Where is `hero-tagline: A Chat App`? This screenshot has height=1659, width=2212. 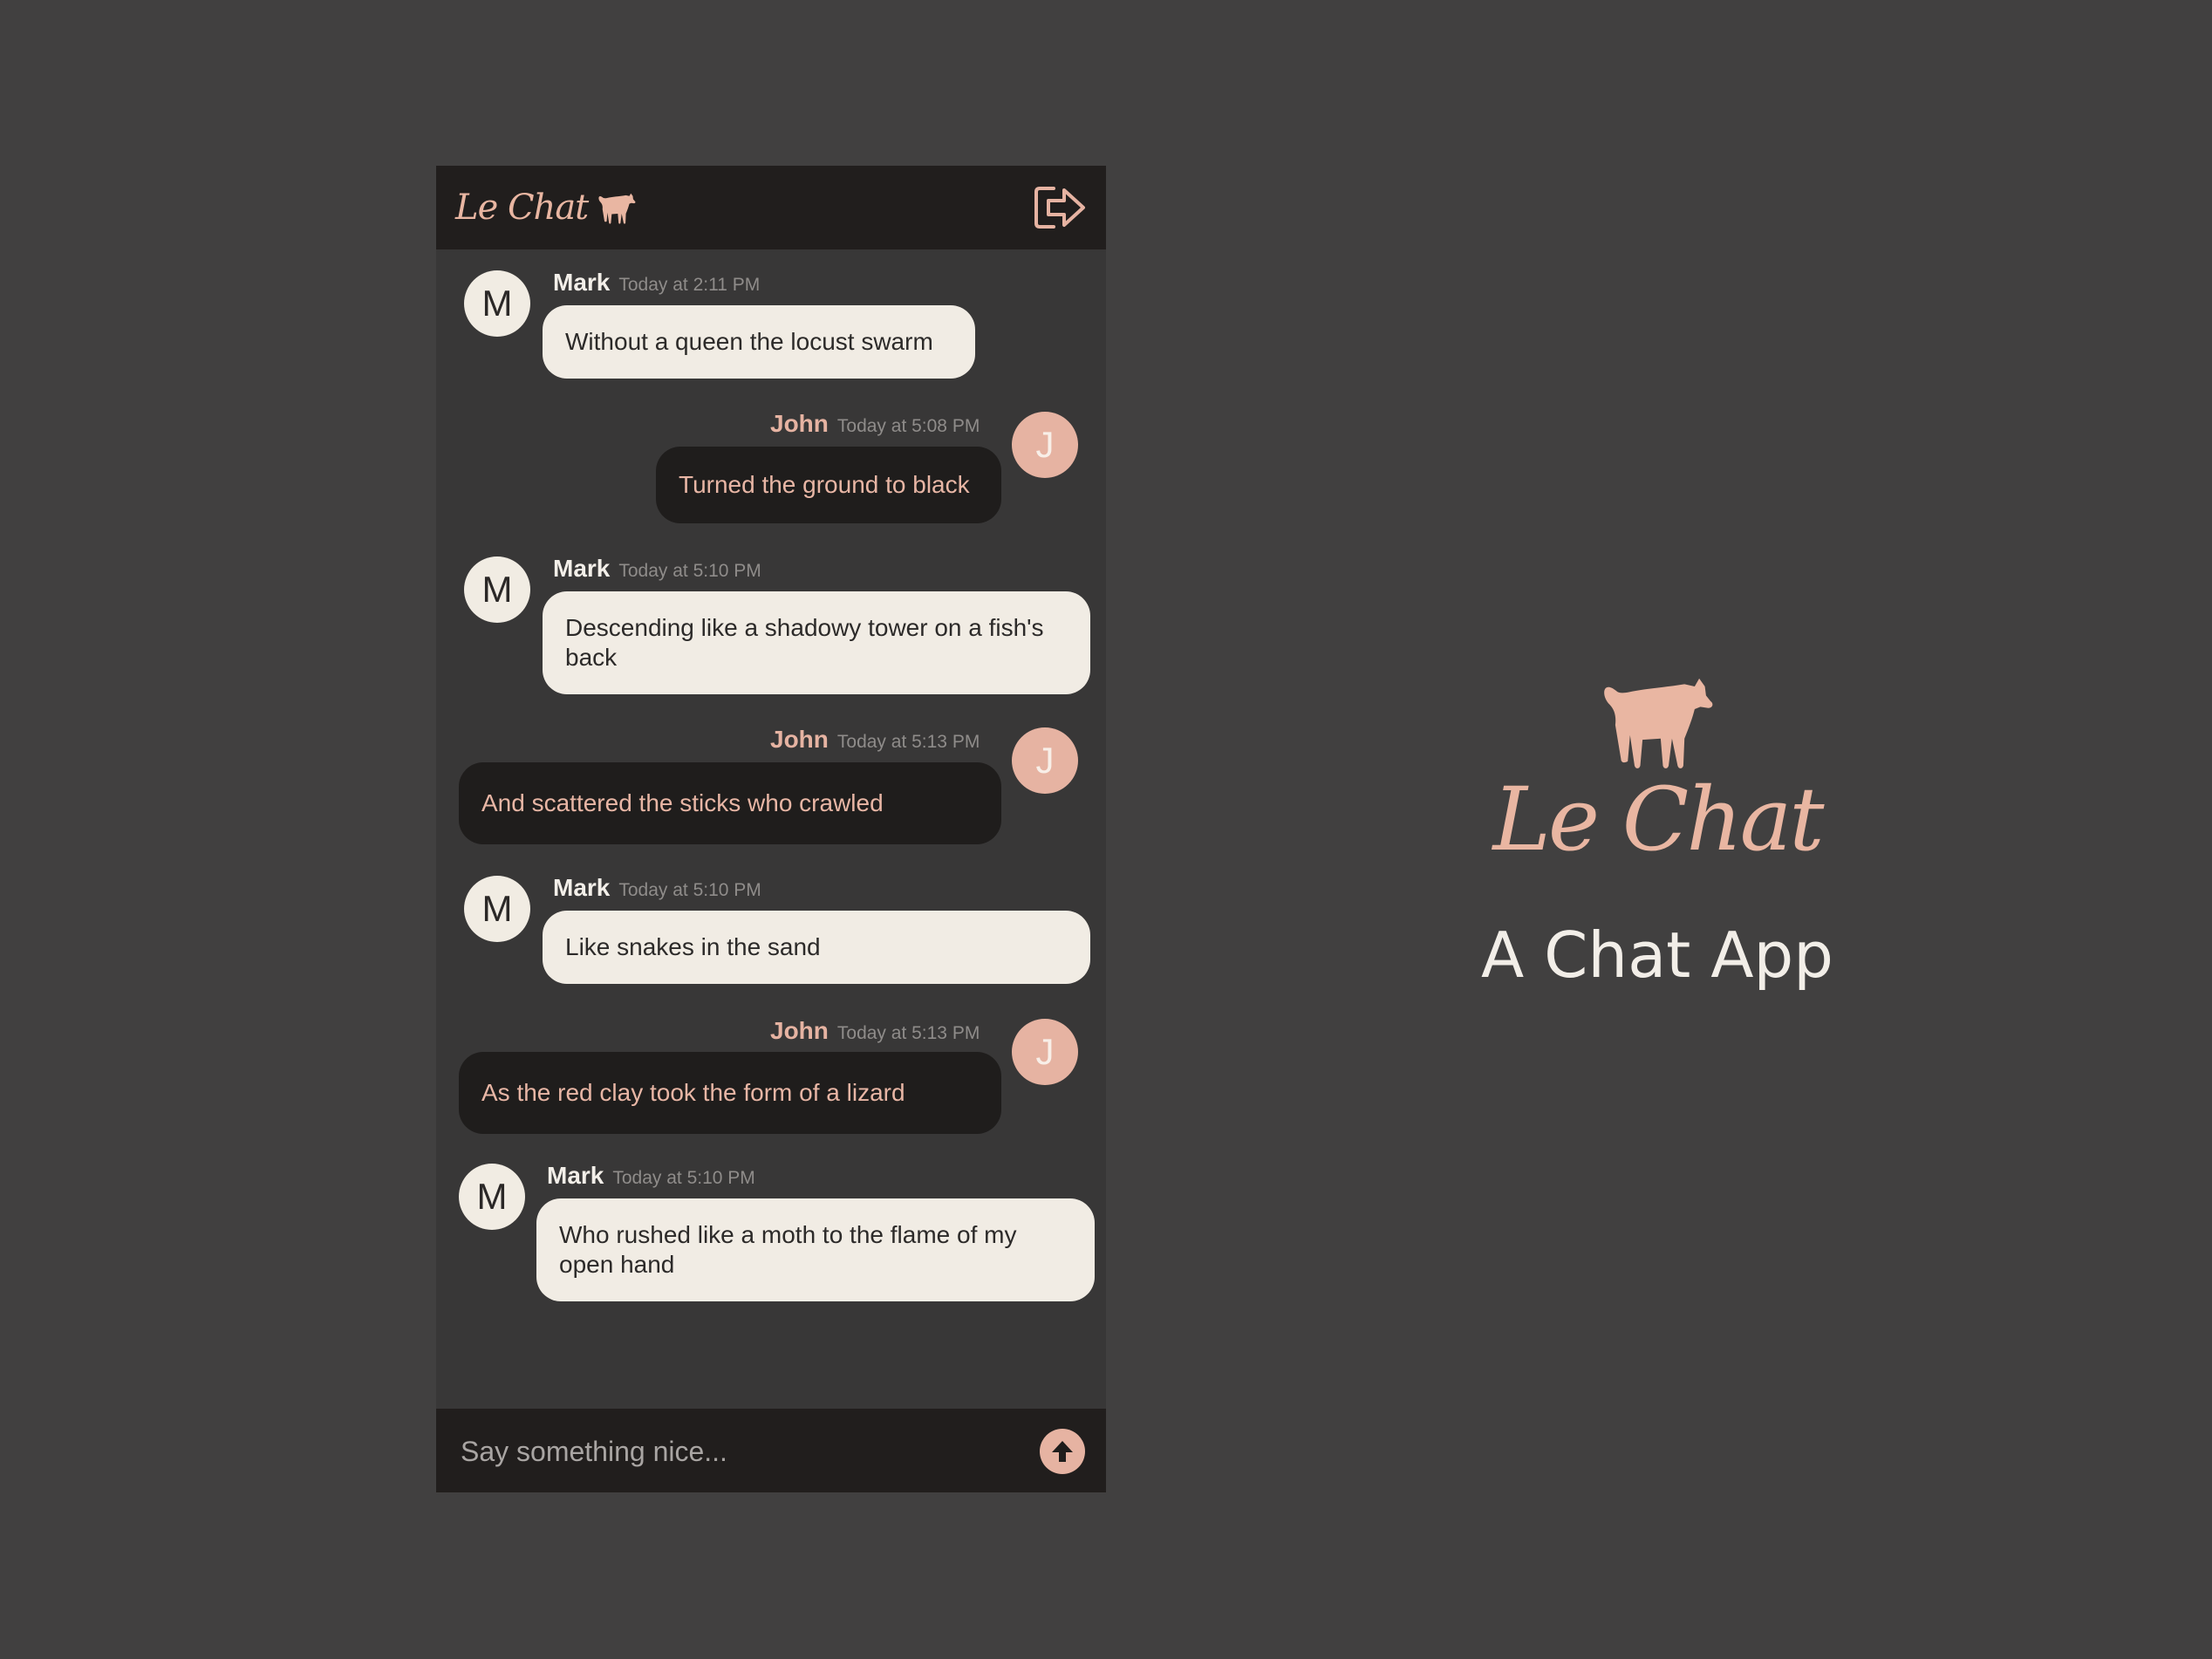 hero-tagline: A Chat App is located at coordinates (1657, 955).